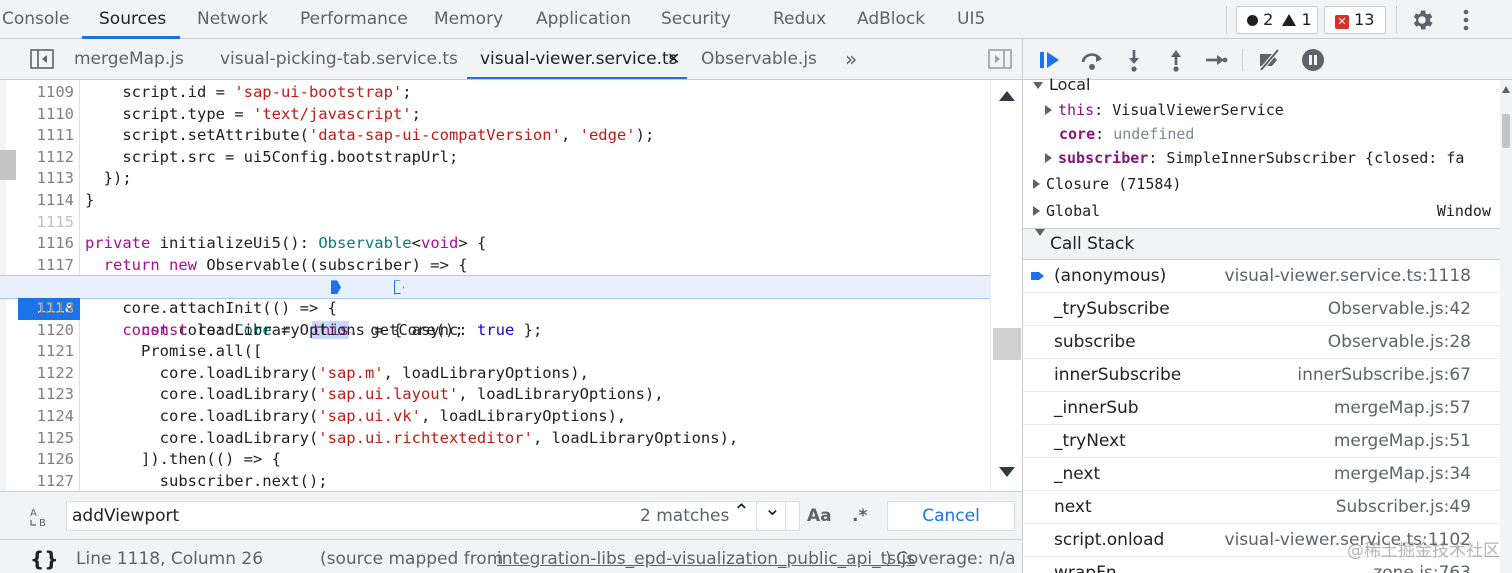  What do you see at coordinates (1268, 211) in the screenshot?
I see `scope-global: Global Window` at bounding box center [1268, 211].